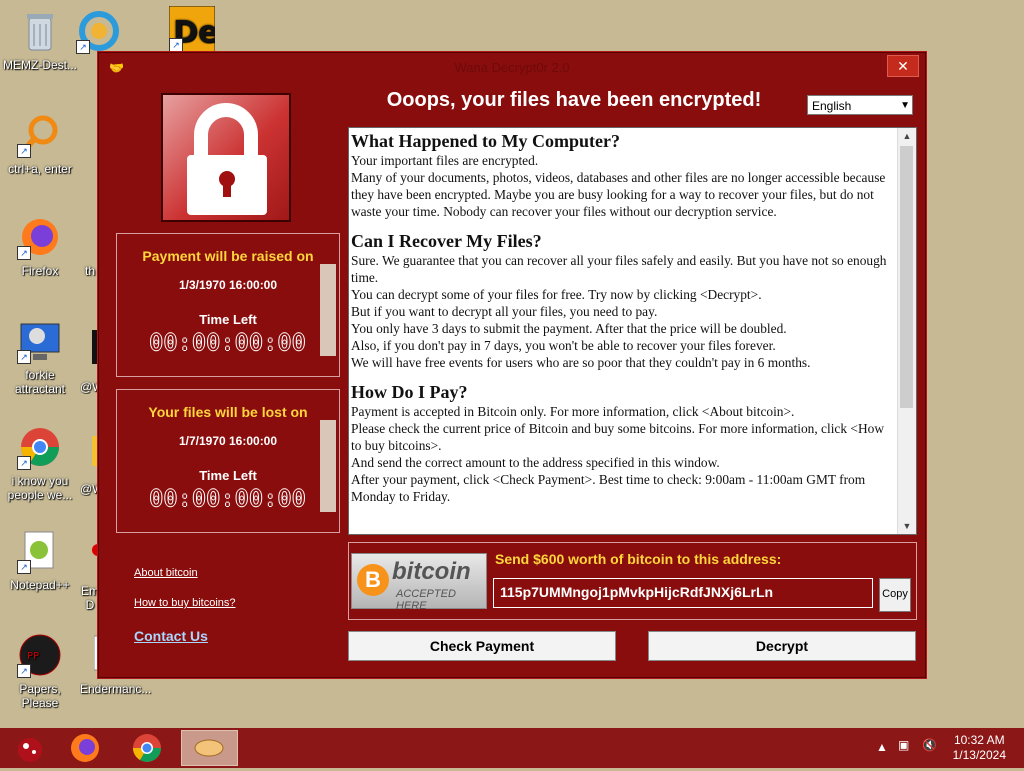 The height and width of the screenshot is (771, 1024). I want to click on clock-date: 1/13/2024, so click(979, 755).